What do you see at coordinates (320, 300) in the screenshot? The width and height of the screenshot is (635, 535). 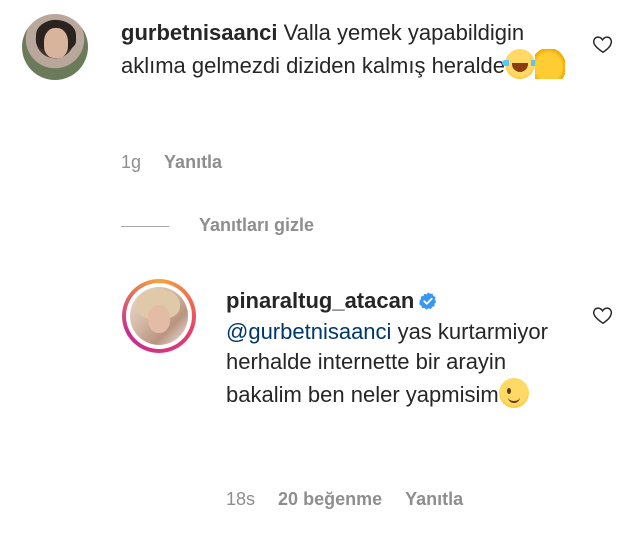 I see `comment-username: pinaraltug_atacan` at bounding box center [320, 300].